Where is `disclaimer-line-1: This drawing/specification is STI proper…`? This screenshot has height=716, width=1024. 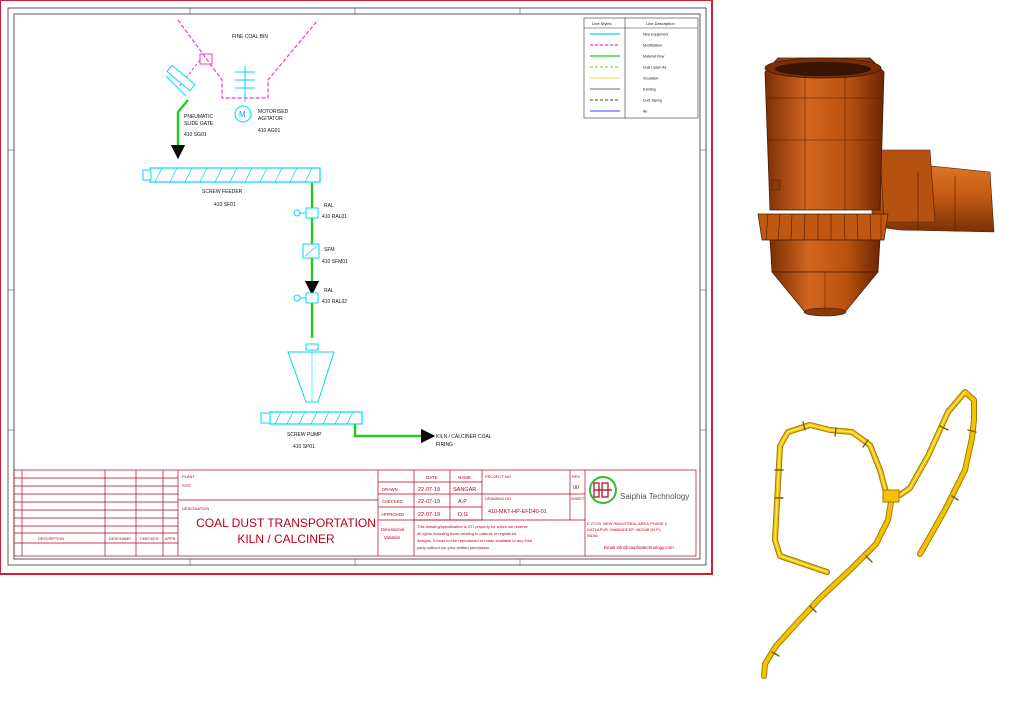
disclaimer-line-1: This drawing/specification is STI proper… is located at coordinates (472, 526).